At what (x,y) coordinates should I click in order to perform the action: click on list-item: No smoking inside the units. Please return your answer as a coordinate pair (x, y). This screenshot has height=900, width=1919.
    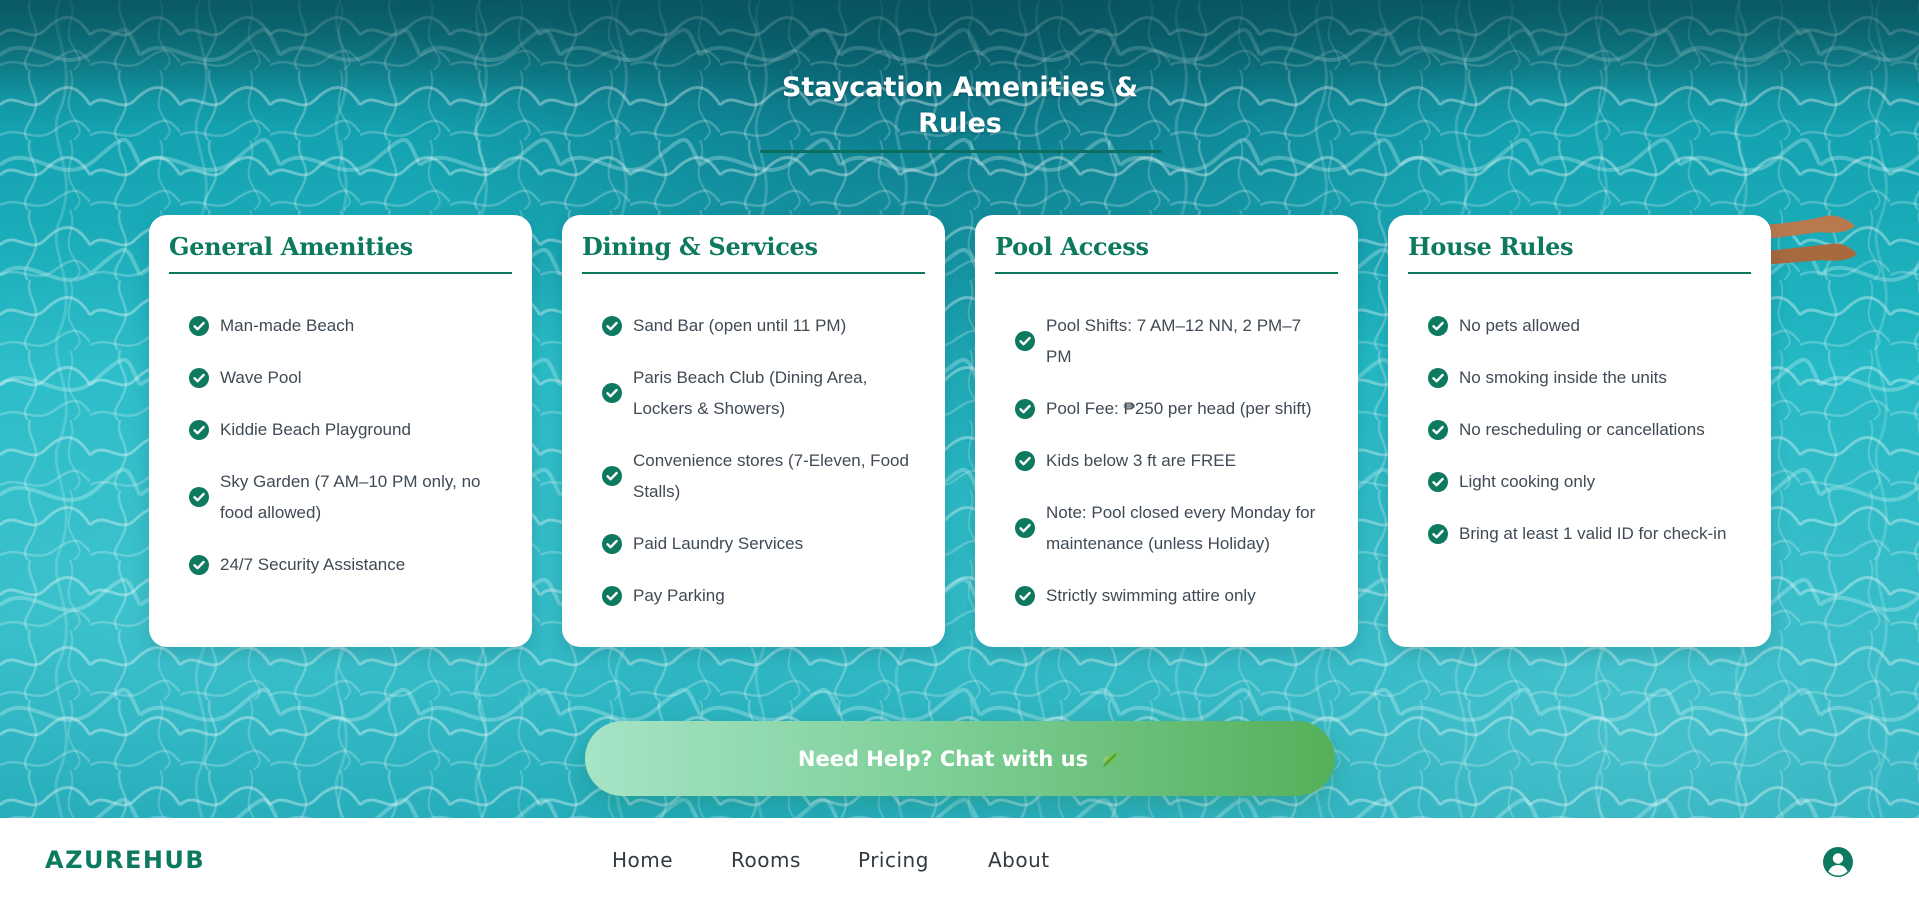
    Looking at the image, I should click on (1584, 377).